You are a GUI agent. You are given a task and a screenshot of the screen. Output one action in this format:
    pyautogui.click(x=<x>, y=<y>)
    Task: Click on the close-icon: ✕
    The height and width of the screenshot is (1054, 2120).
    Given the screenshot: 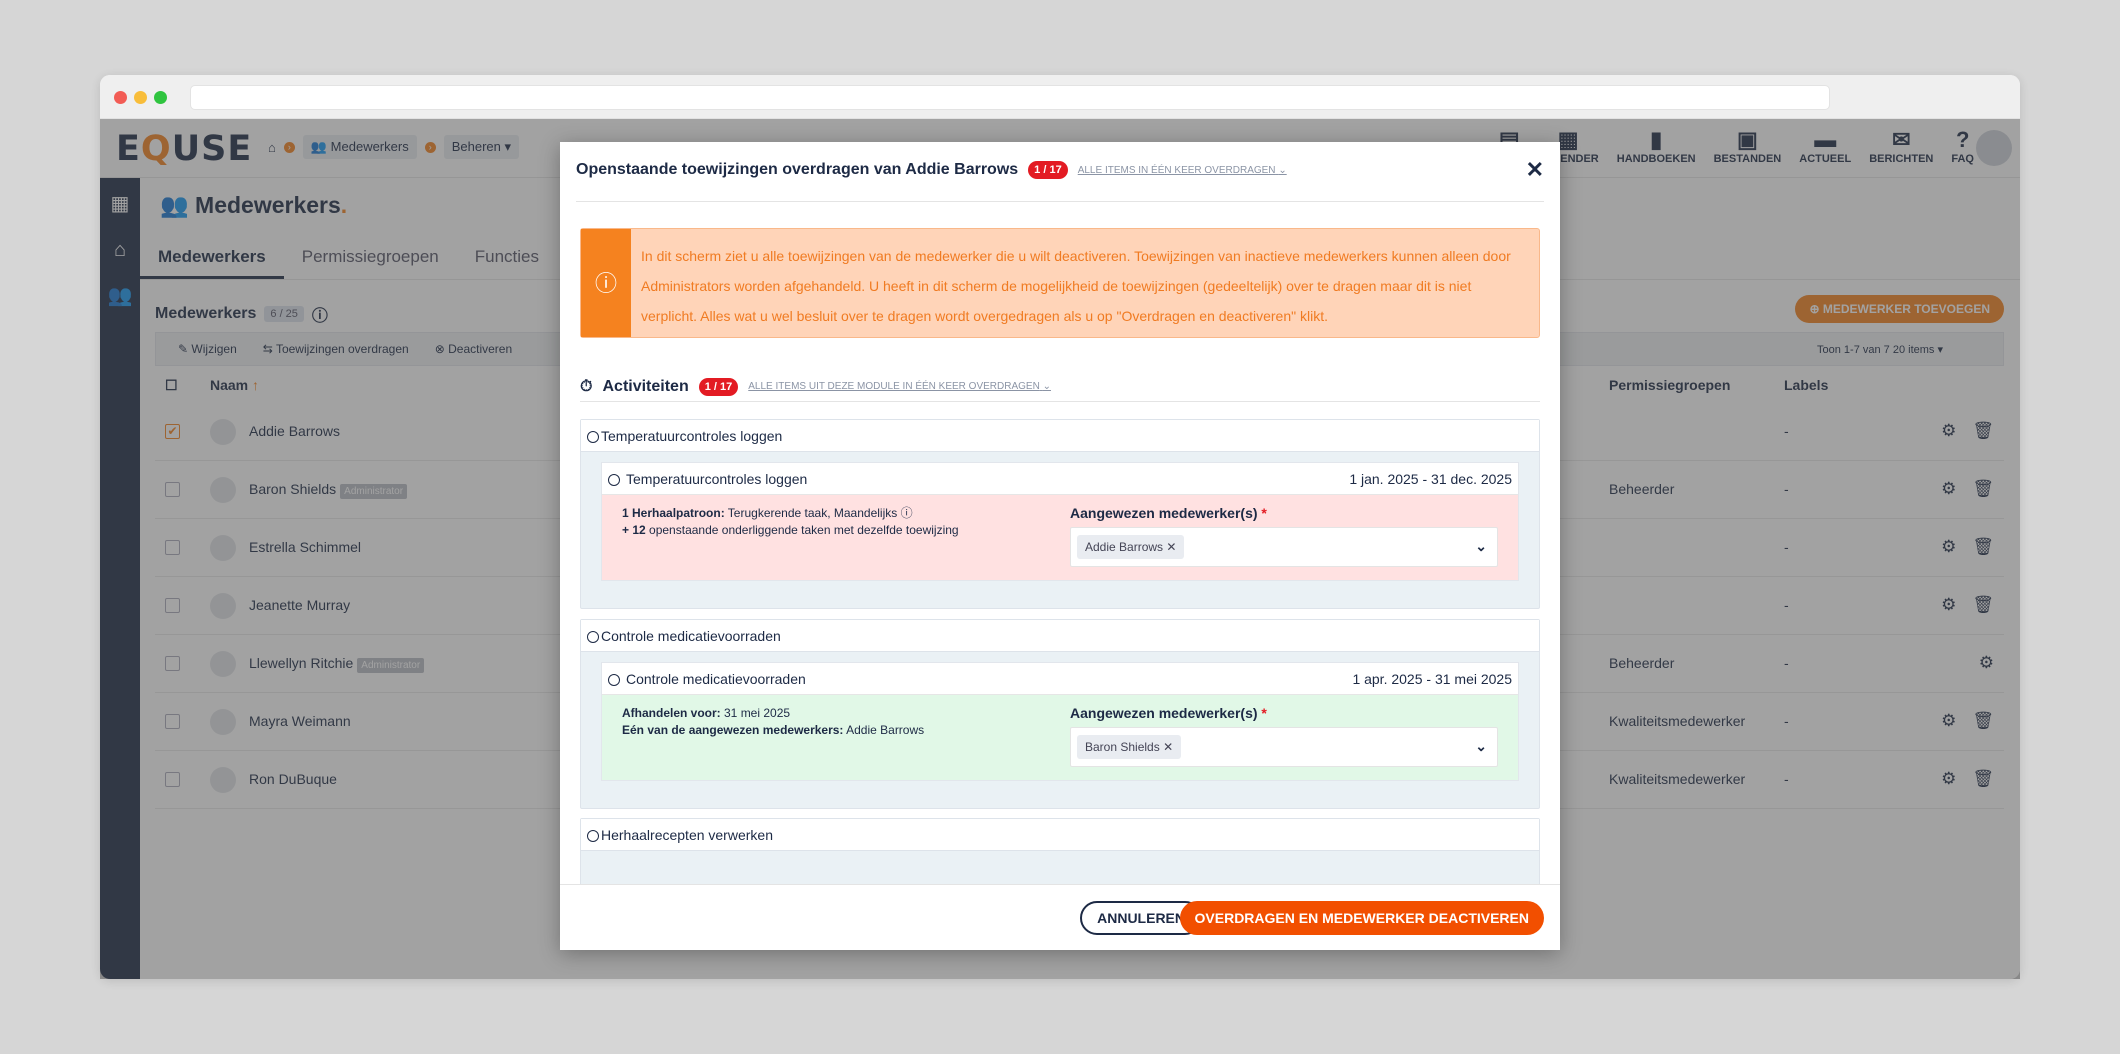 What is the action you would take?
    pyautogui.click(x=1535, y=170)
    